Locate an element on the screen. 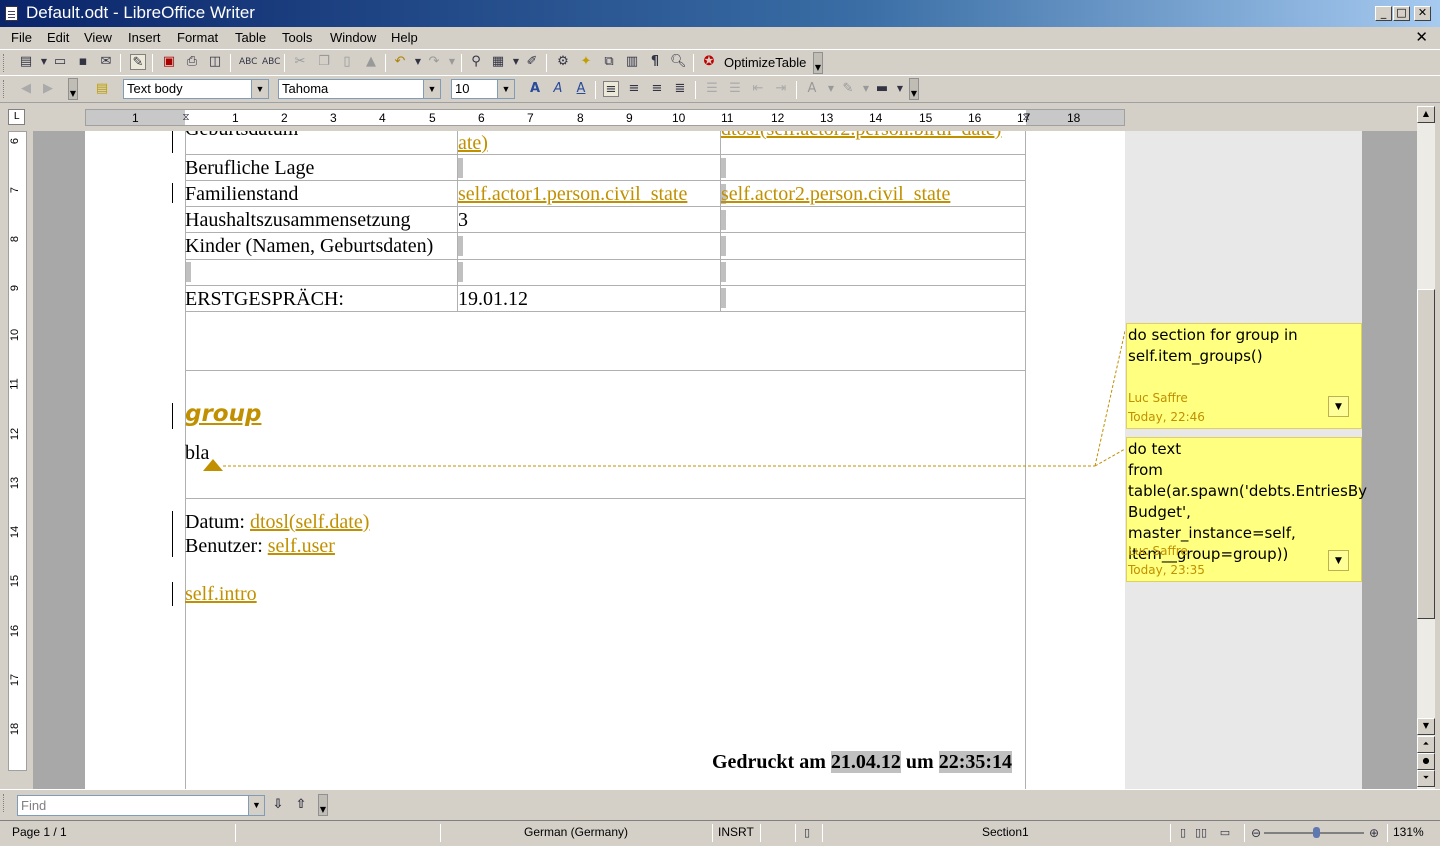 This screenshot has height=846, width=1440. redo-icon: ↷ is located at coordinates (434, 62).